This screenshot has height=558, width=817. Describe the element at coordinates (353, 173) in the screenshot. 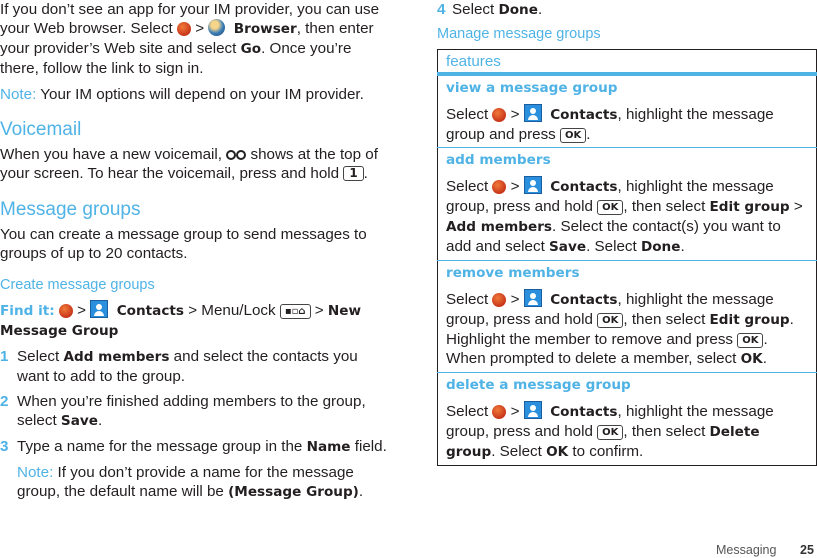

I see `key-1-icon: 1` at that location.